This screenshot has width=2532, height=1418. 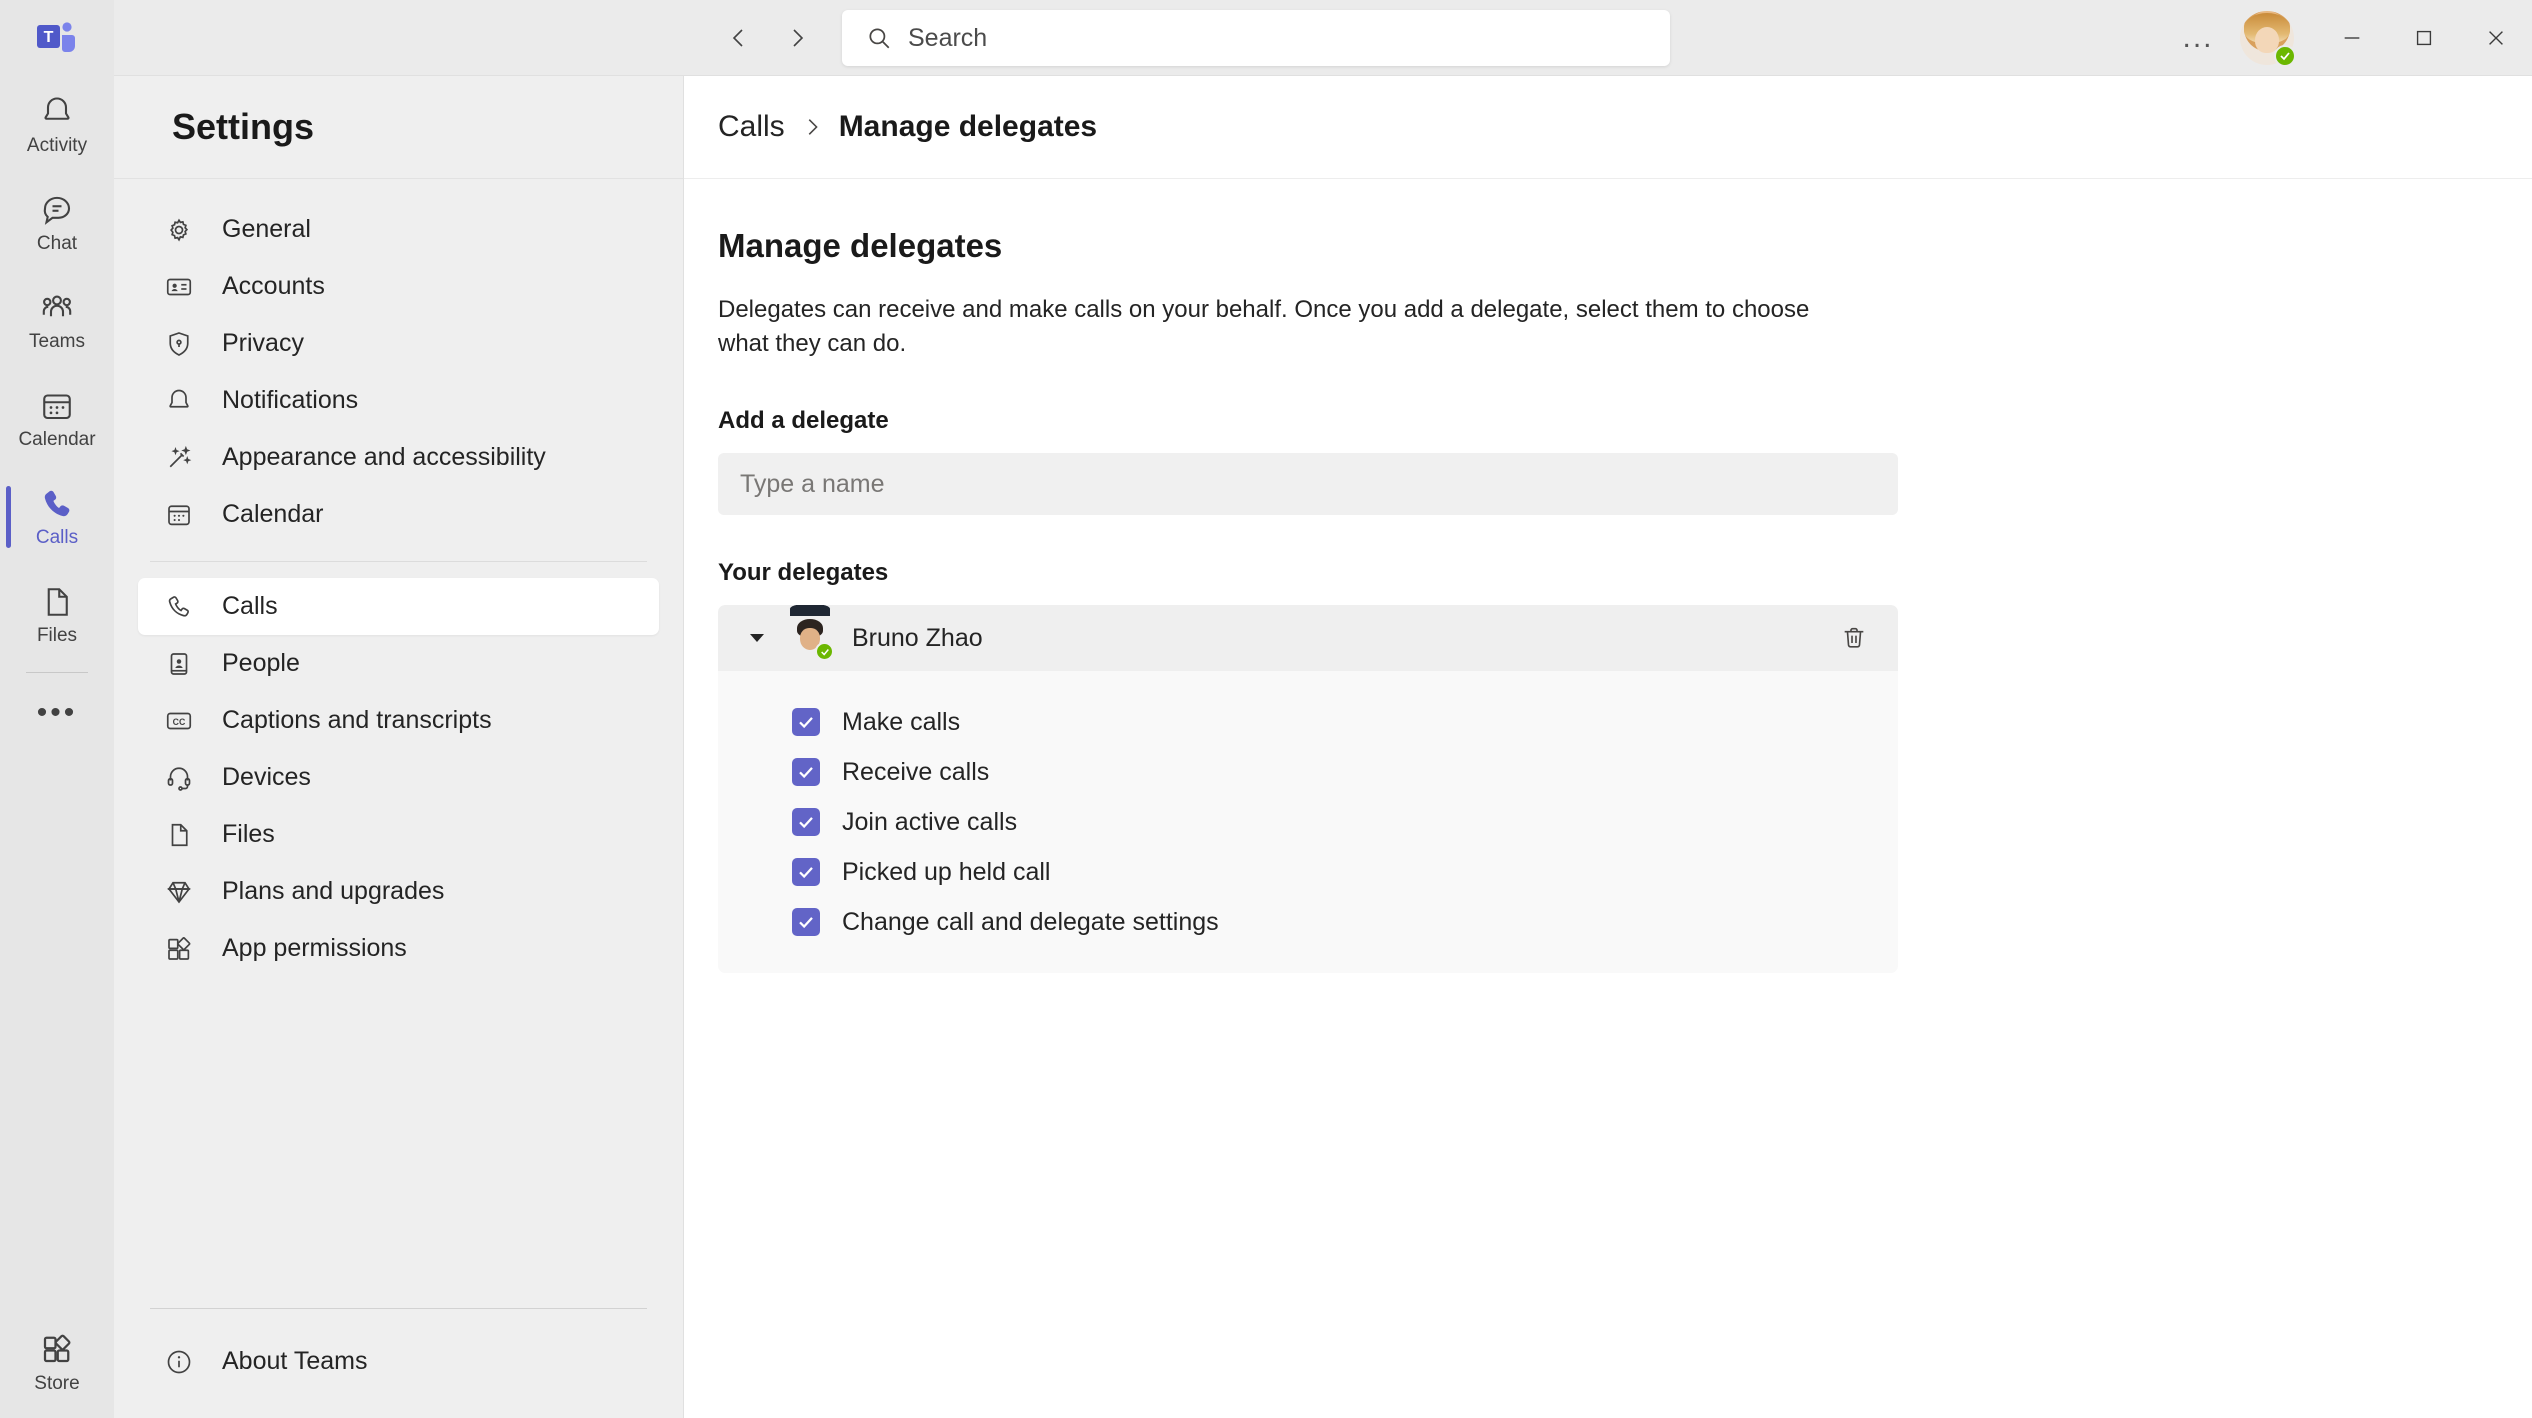 I want to click on rail-item-files: Files, so click(x=57, y=615).